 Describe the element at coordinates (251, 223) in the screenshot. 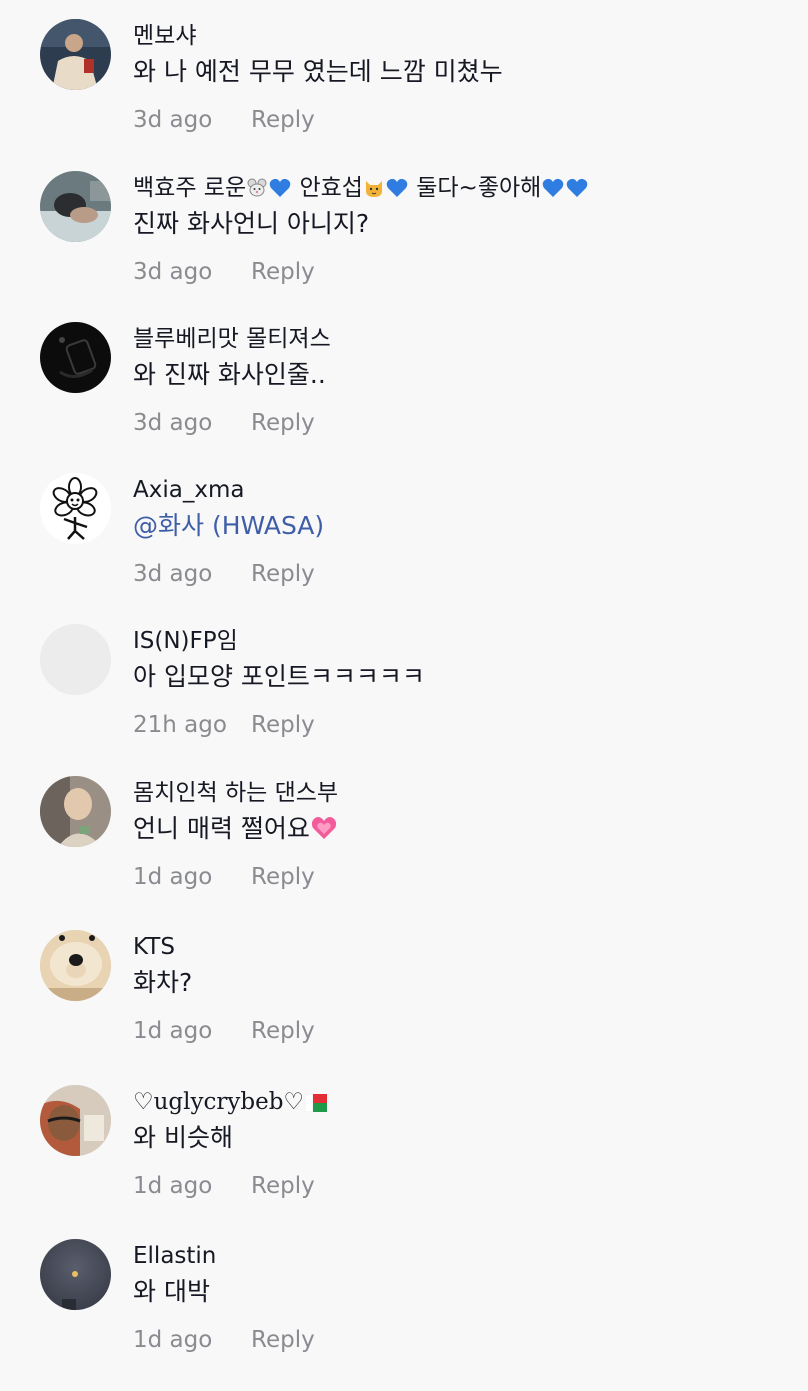

I see `comment-text: 진짜 화사언니 아니지?` at that location.